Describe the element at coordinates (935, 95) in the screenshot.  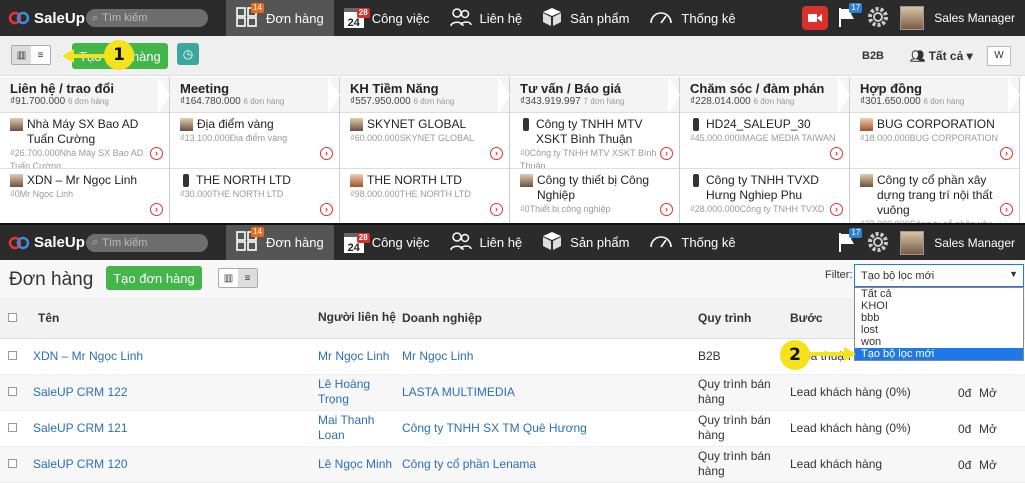
I see `stage-header: Hợp đồng ₫301.650.000 6 đơn hàng` at that location.